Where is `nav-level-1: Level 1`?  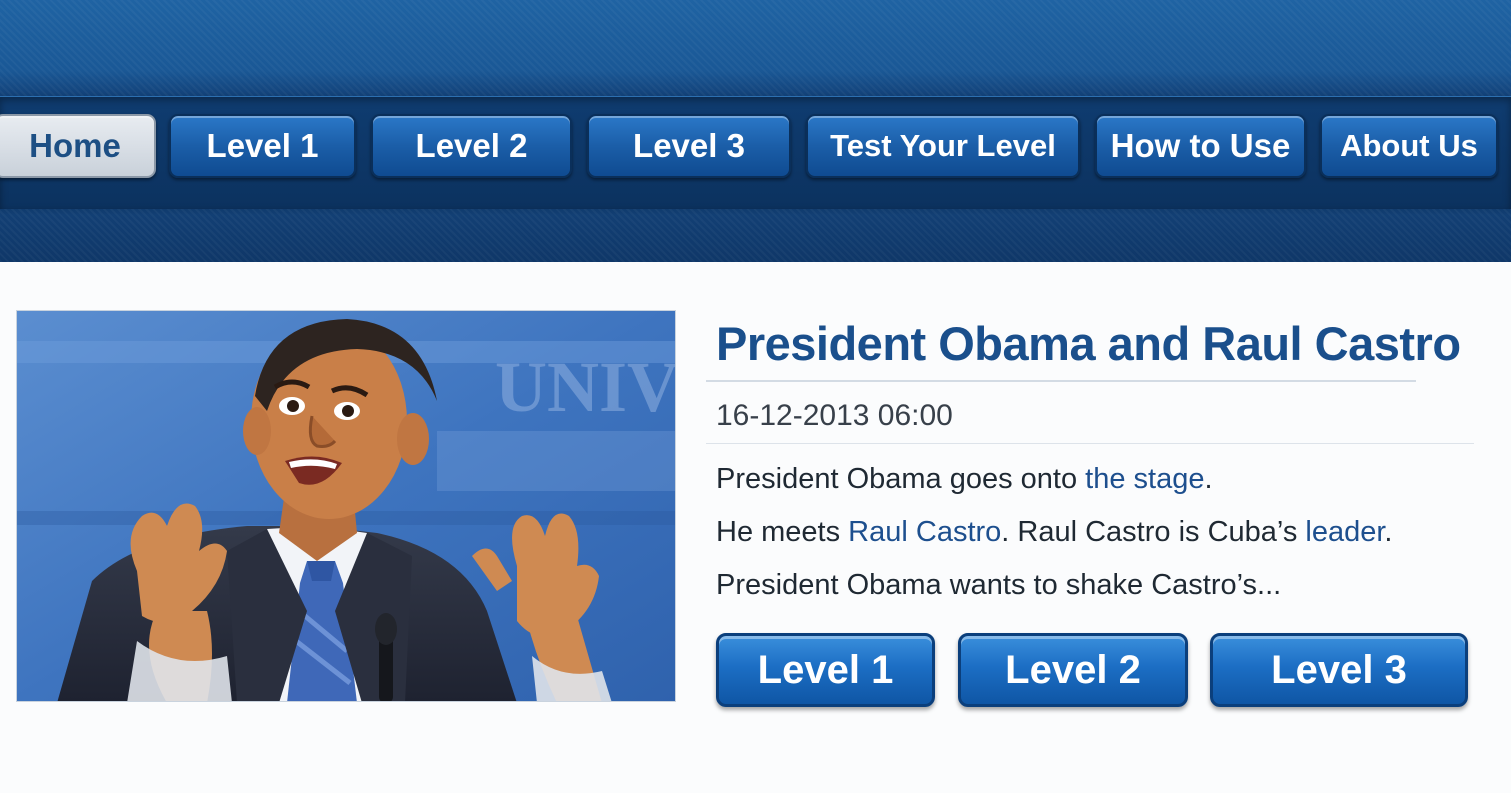 nav-level-1: Level 1 is located at coordinates (262, 146).